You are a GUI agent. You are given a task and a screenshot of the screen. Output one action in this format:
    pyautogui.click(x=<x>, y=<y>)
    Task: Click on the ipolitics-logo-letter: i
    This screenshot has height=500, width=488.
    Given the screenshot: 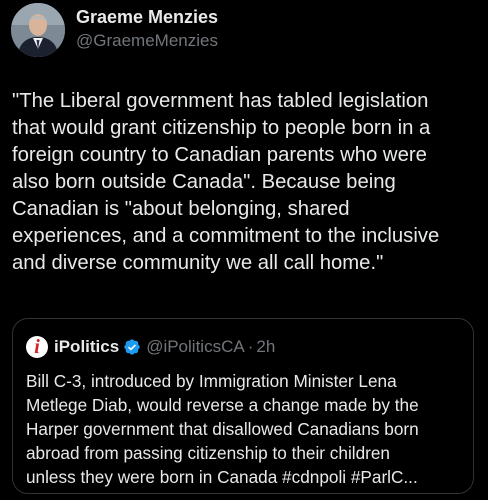 What is the action you would take?
    pyautogui.click(x=37, y=347)
    